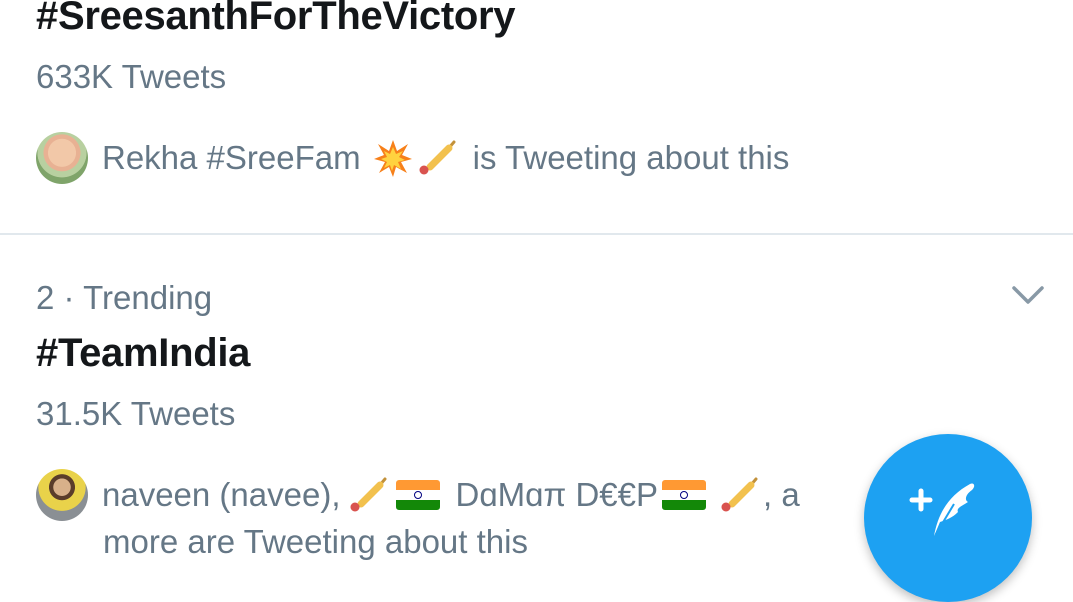 Image resolution: width=1073 pixels, height=602 pixels. Describe the element at coordinates (1028, 295) in the screenshot. I see `chevron-down-icon` at that location.